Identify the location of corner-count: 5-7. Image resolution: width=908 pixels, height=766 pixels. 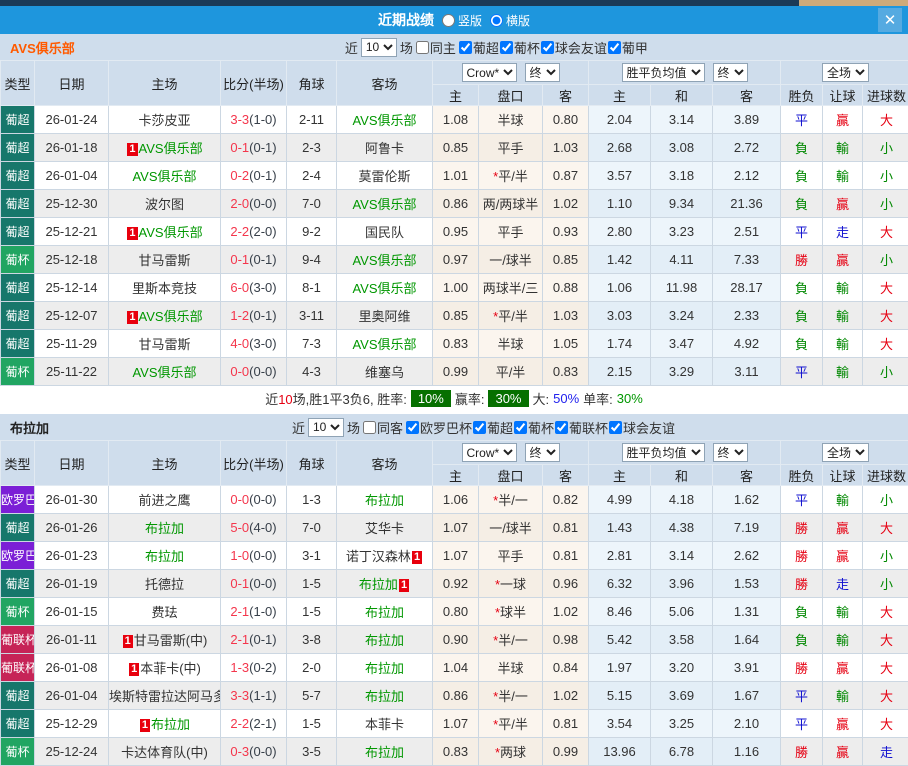
(312, 696).